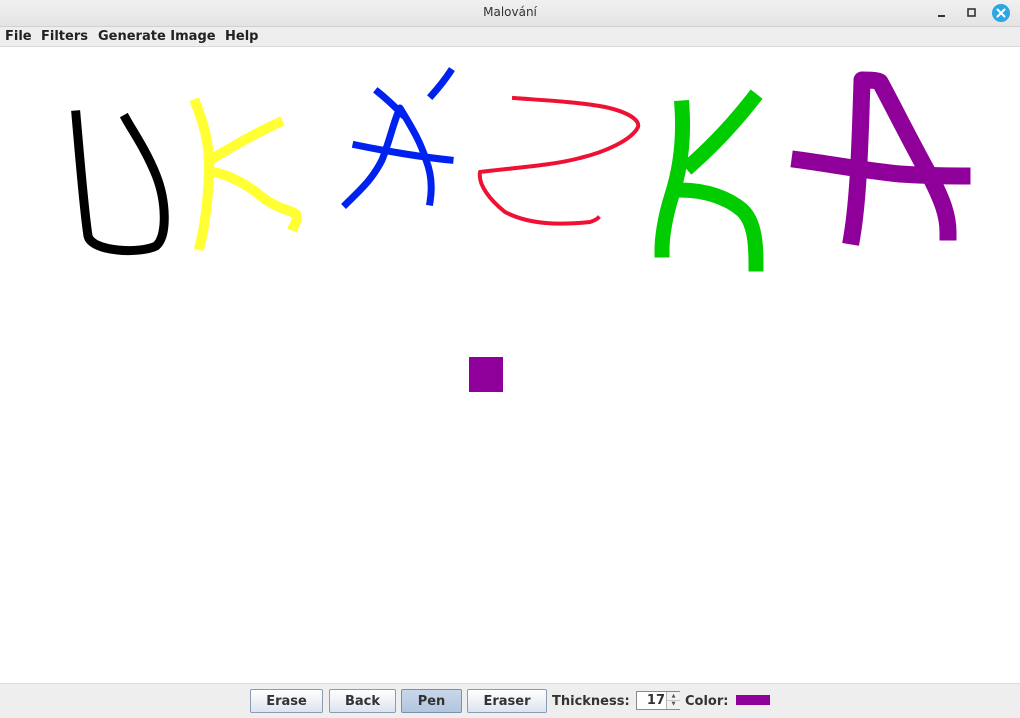 This screenshot has height=718, width=1020. What do you see at coordinates (652, 700) in the screenshot?
I see `thickness-value: 17` at bounding box center [652, 700].